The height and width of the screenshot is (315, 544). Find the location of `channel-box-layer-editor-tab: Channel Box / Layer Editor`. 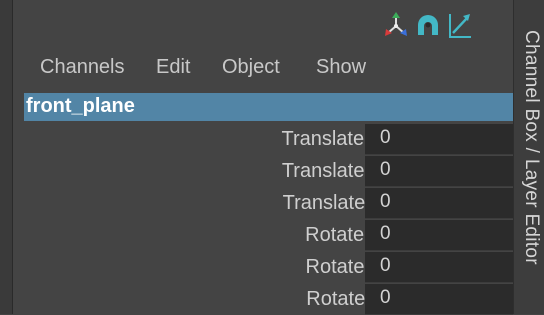

channel-box-layer-editor-tab: Channel Box / Layer Editor is located at coordinates (528, 157).